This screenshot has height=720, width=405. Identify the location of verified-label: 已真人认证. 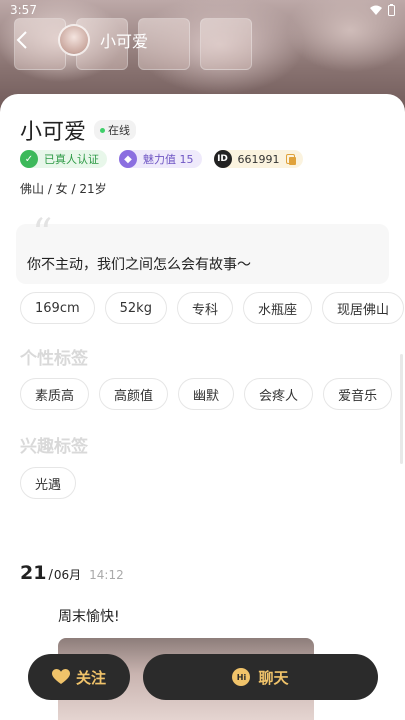
(71, 159).